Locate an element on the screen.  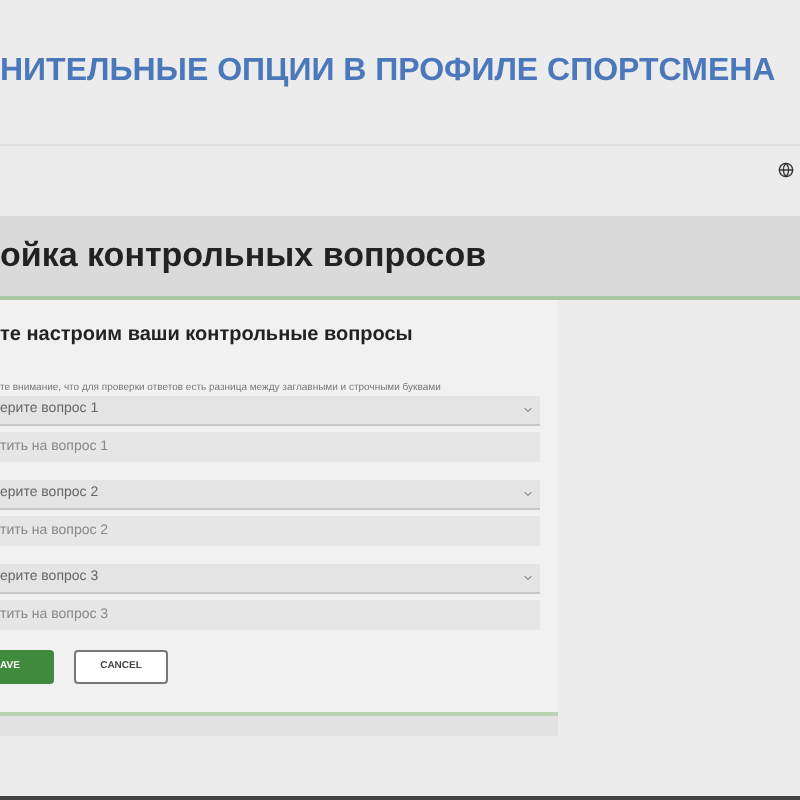
globe-icon is located at coordinates (786, 170).